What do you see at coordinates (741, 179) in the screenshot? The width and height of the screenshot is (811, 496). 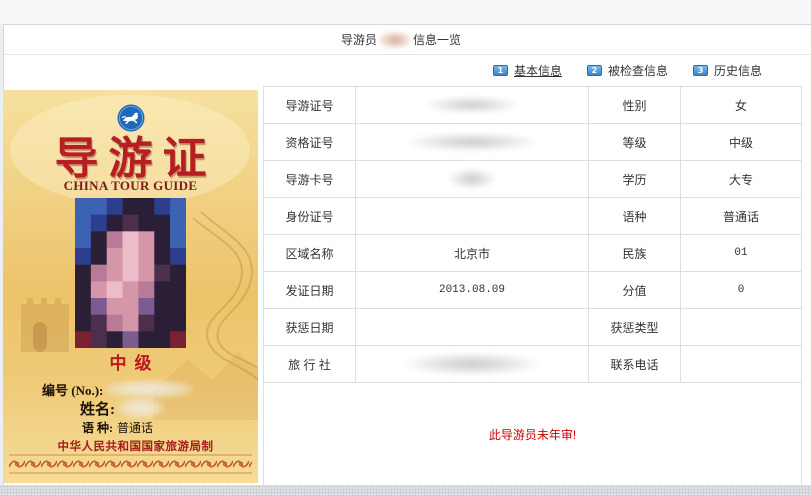 I see `value-education: 大专` at bounding box center [741, 179].